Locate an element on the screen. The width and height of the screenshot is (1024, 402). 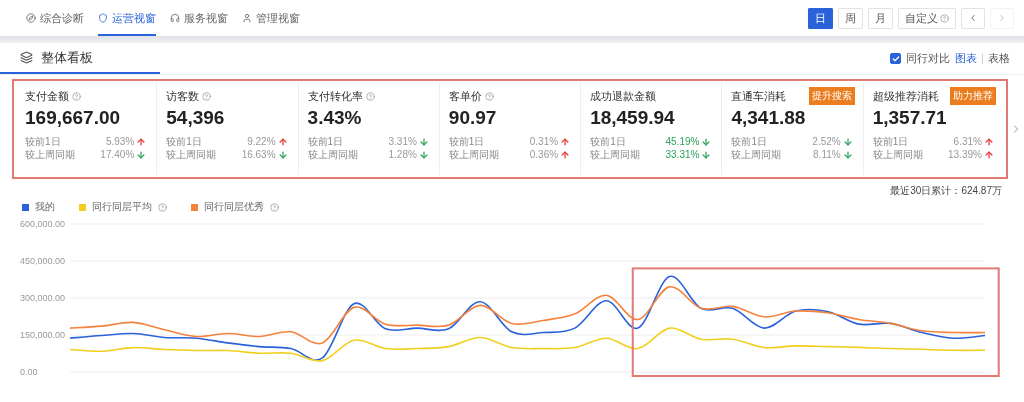
compare-label: 同行对比 is located at coordinates (928, 58).